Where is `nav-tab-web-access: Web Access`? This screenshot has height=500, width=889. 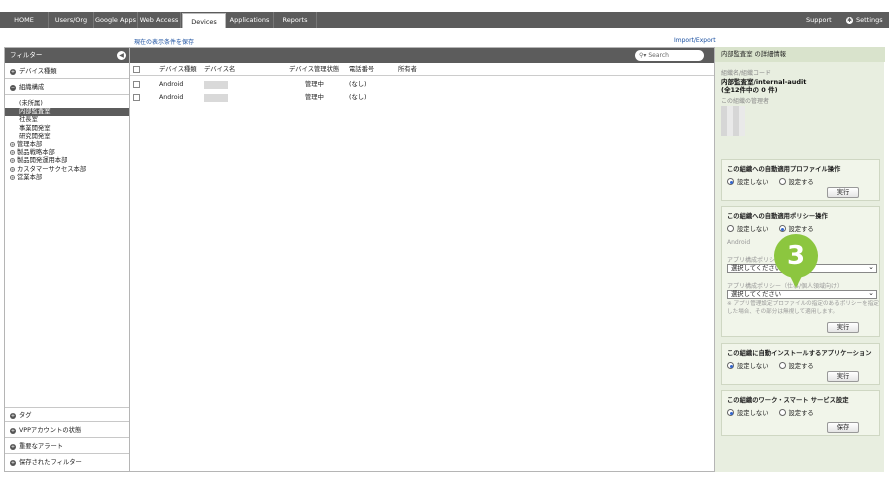
nav-tab-web-access: Web Access is located at coordinates (159, 20).